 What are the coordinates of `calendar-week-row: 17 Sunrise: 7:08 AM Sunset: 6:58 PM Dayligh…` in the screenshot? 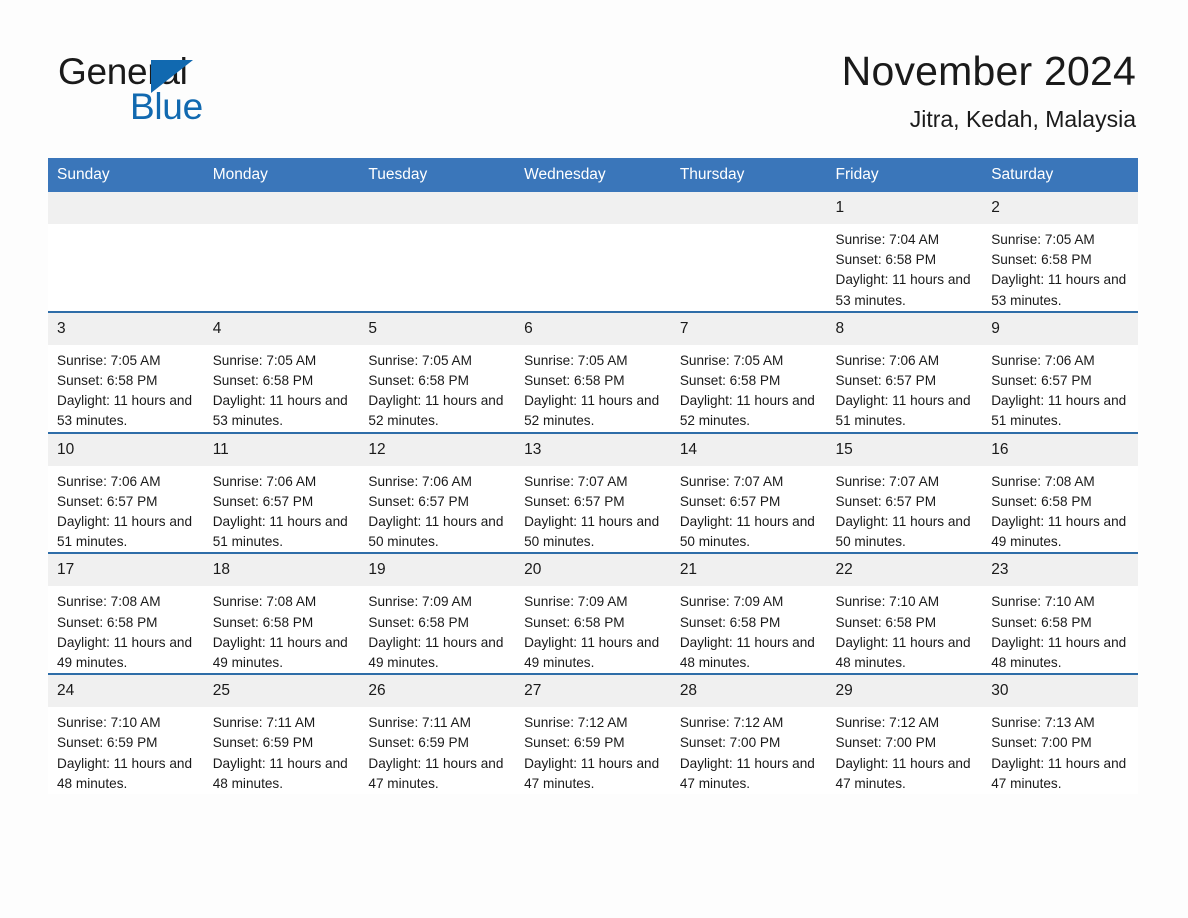 It's located at (593, 613).